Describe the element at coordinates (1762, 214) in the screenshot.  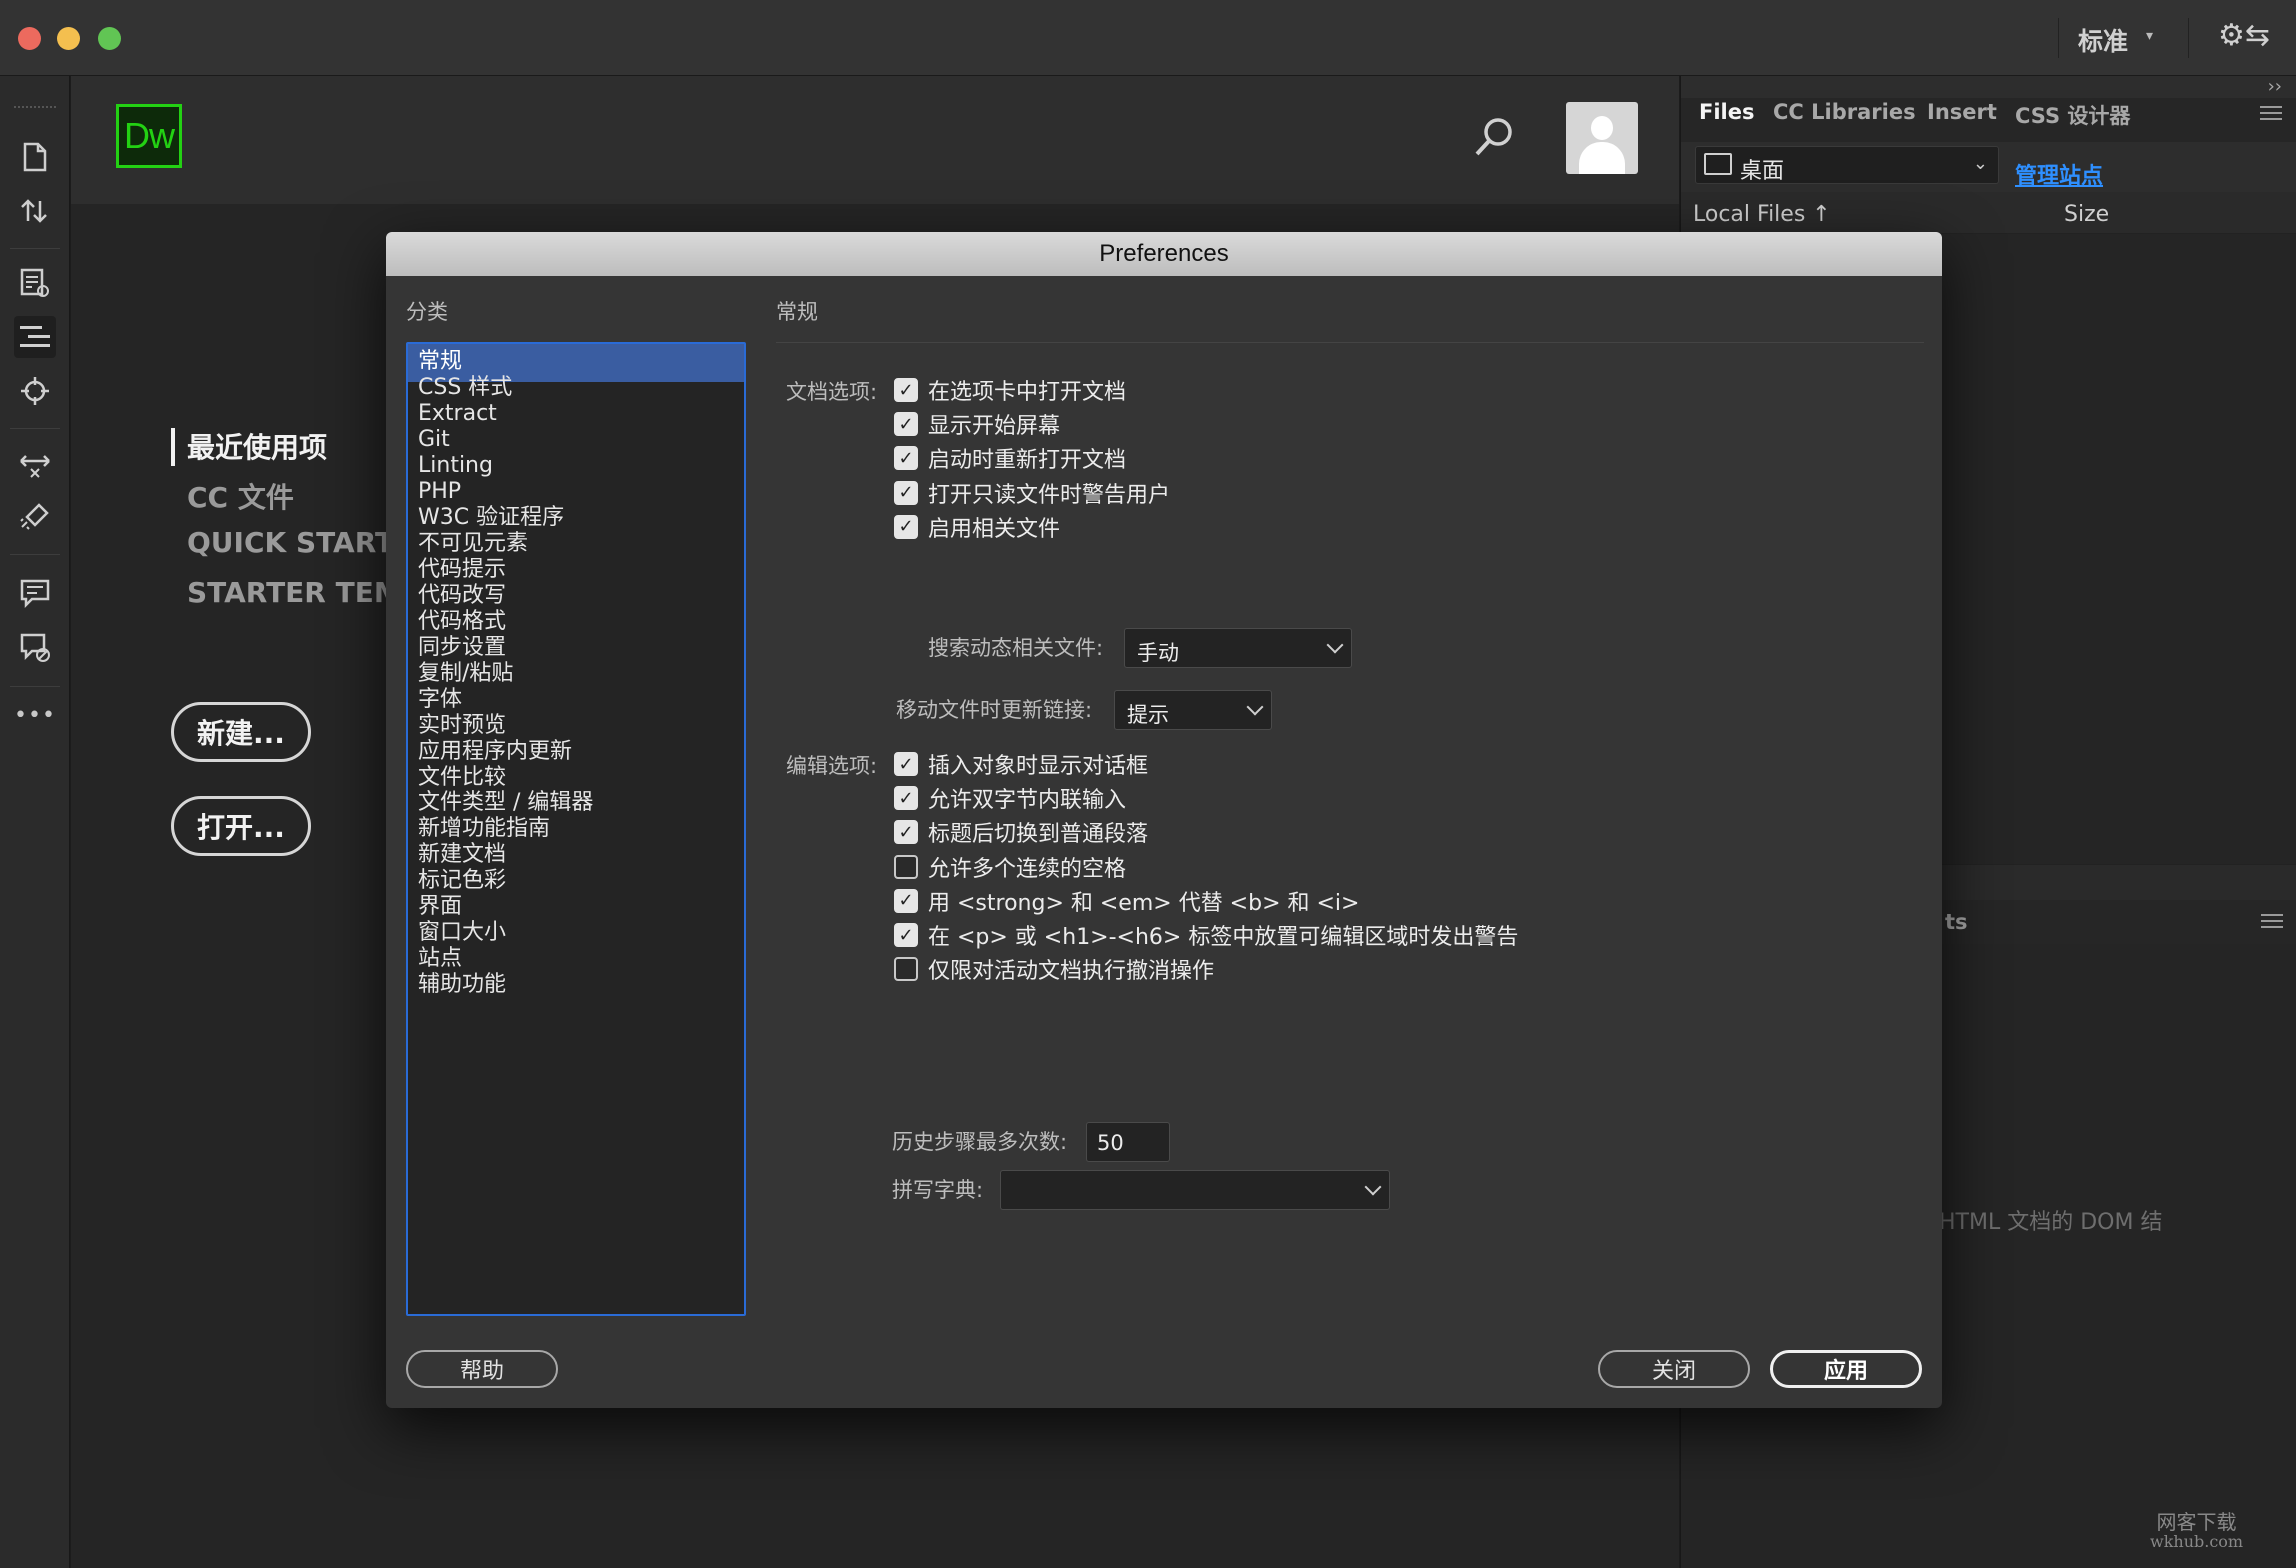
I see `column-local-files: Local Files ↑` at that location.